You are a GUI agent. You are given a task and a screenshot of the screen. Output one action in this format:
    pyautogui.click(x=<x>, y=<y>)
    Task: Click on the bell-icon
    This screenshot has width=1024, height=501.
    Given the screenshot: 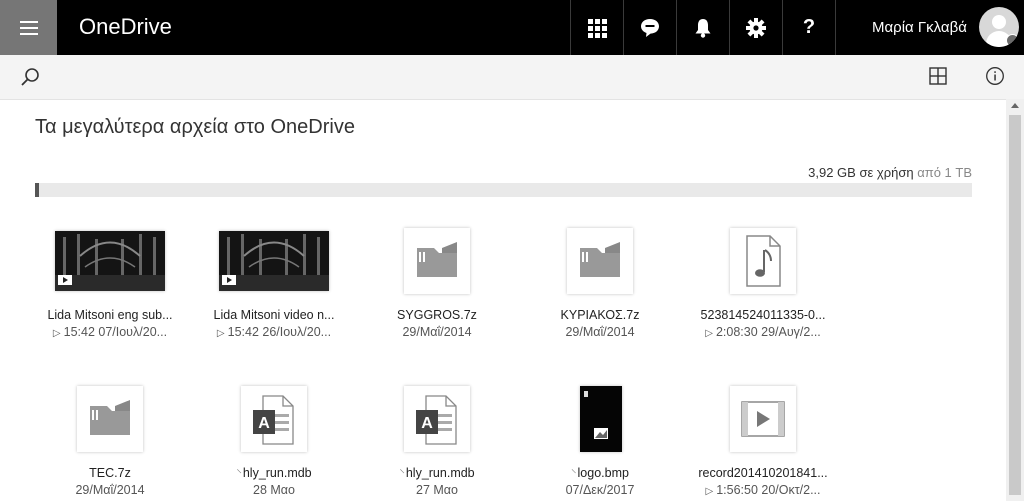 What is the action you would take?
    pyautogui.click(x=703, y=28)
    